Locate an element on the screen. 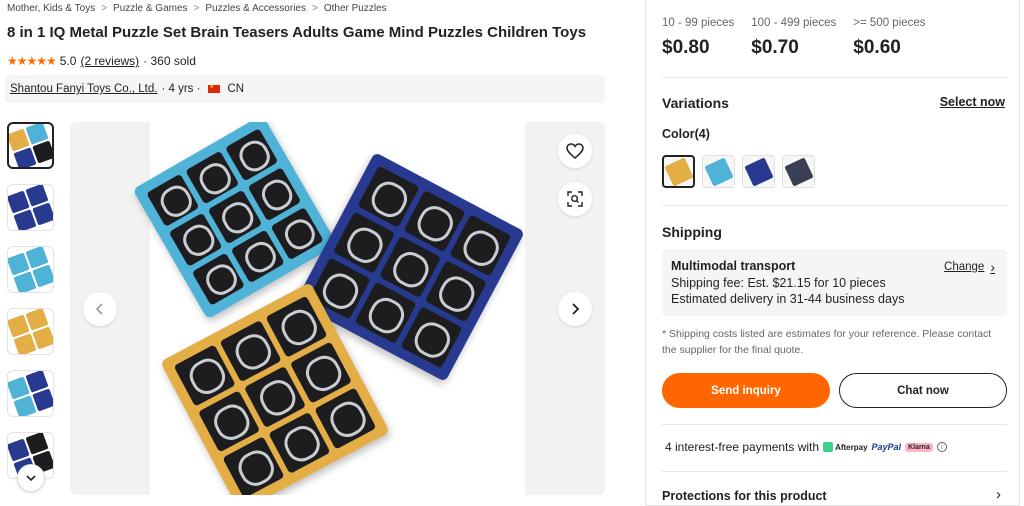 The image size is (1024, 506). price-tier: 100 - 499 pieces $0.70 is located at coordinates (793, 38).